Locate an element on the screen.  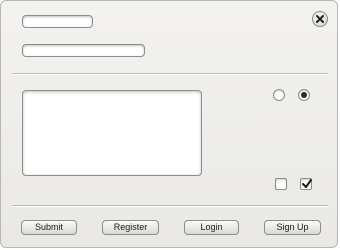
login-button: Login is located at coordinates (211, 227).